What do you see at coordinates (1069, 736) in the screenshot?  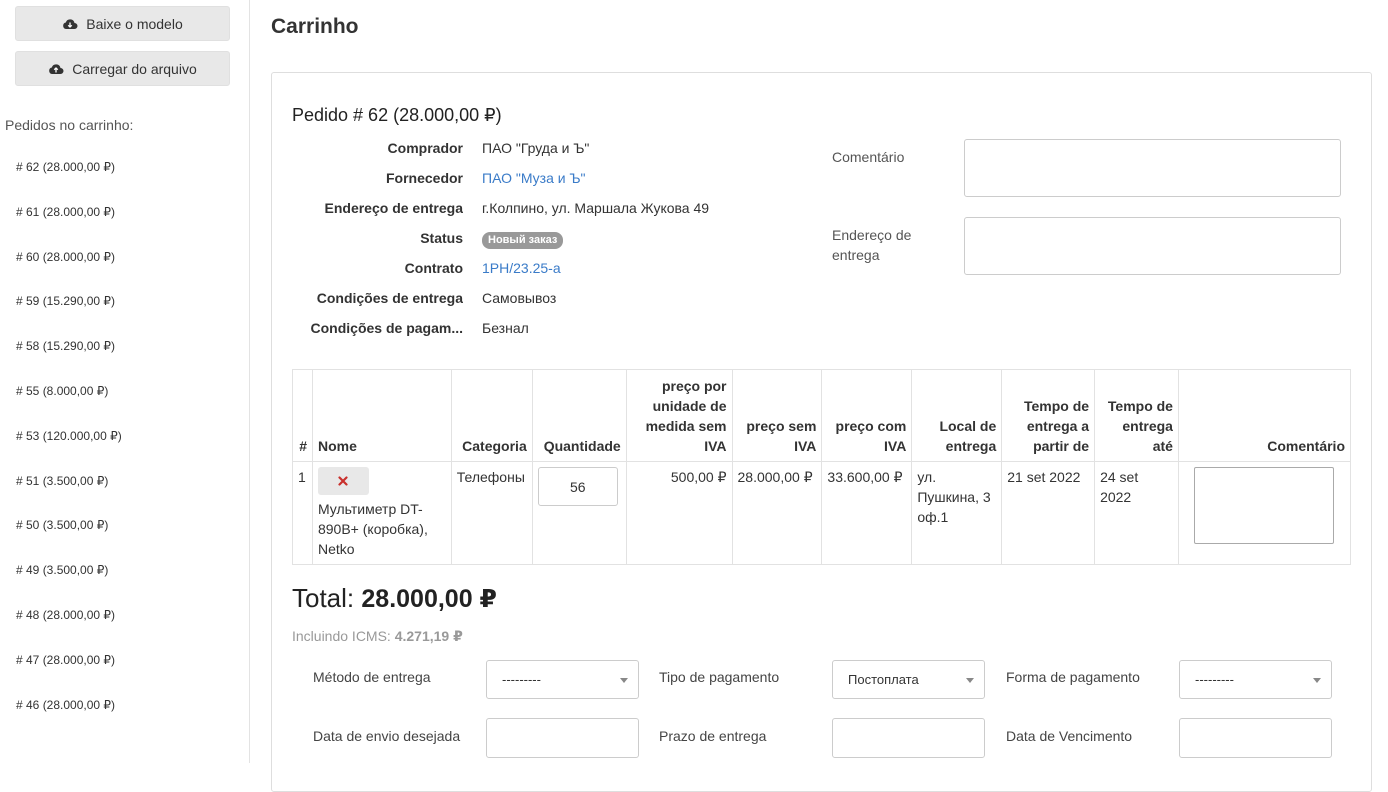 I see `due-date-label: Data de Vencimento` at bounding box center [1069, 736].